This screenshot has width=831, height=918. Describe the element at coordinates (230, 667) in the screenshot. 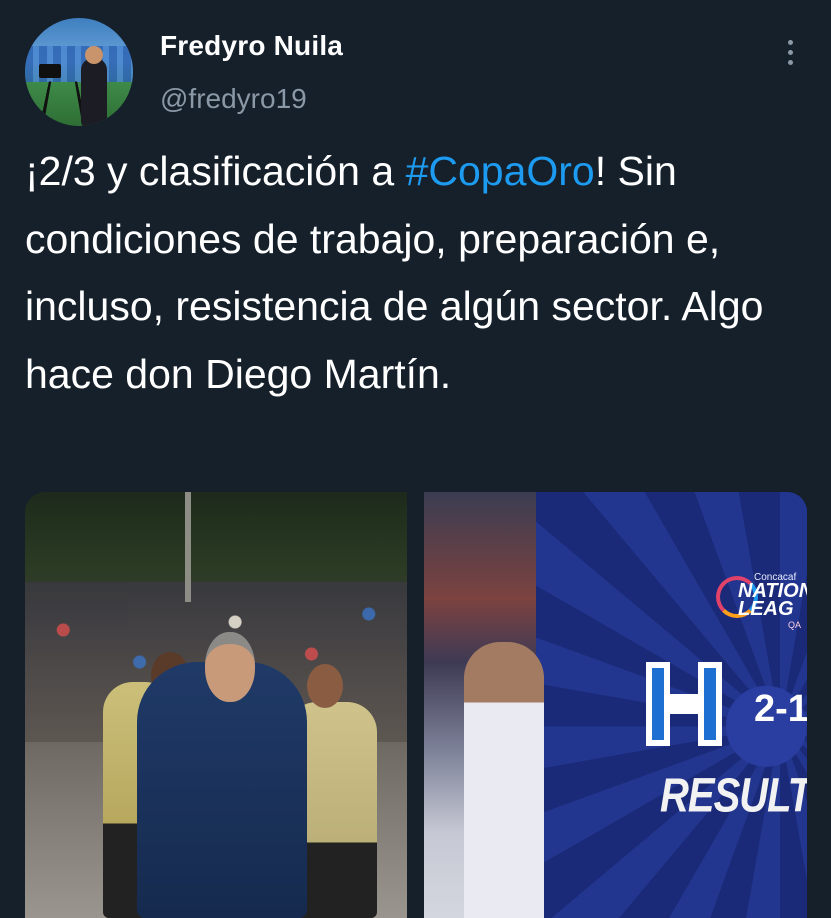

I see `photo-coach-head` at that location.